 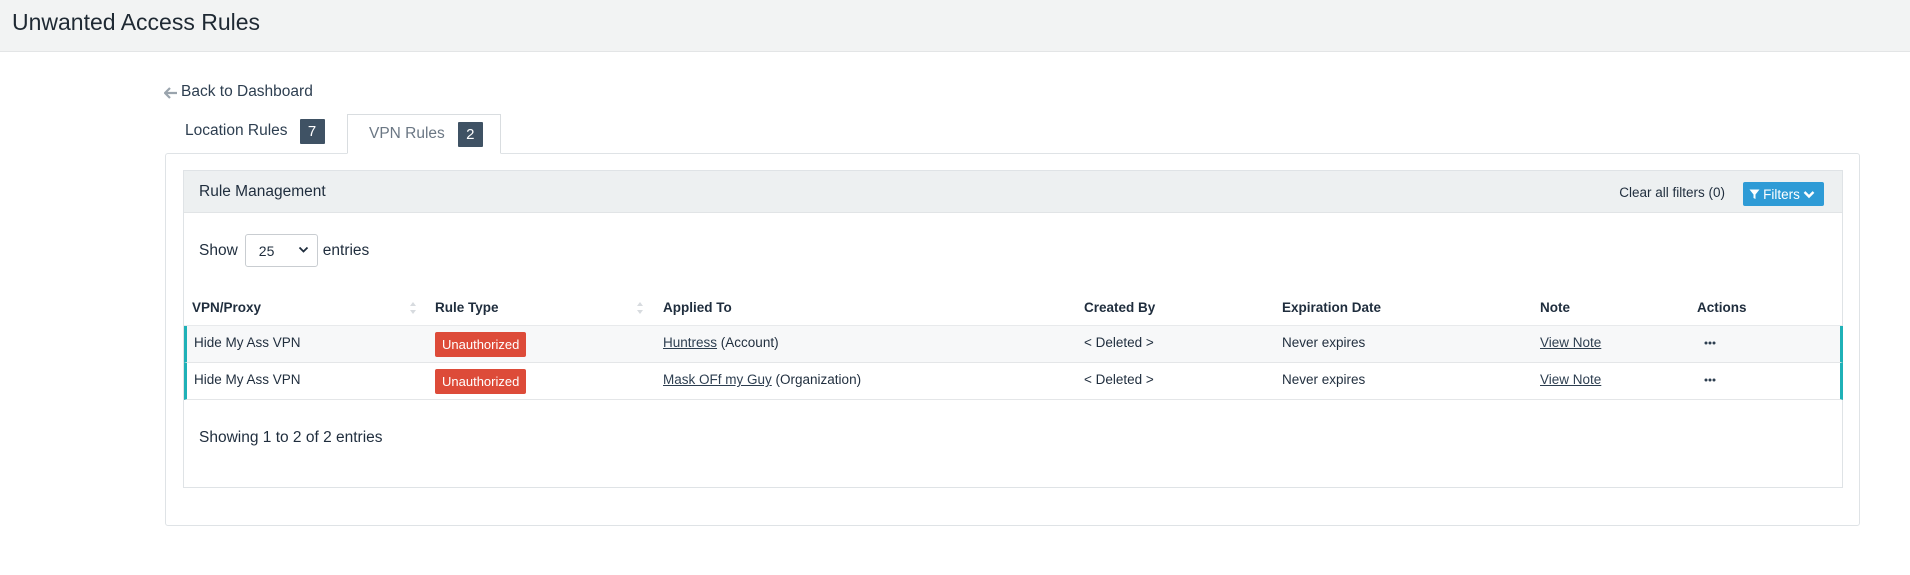 What do you see at coordinates (697, 307) in the screenshot?
I see `column-header-applied-to: Applied To` at bounding box center [697, 307].